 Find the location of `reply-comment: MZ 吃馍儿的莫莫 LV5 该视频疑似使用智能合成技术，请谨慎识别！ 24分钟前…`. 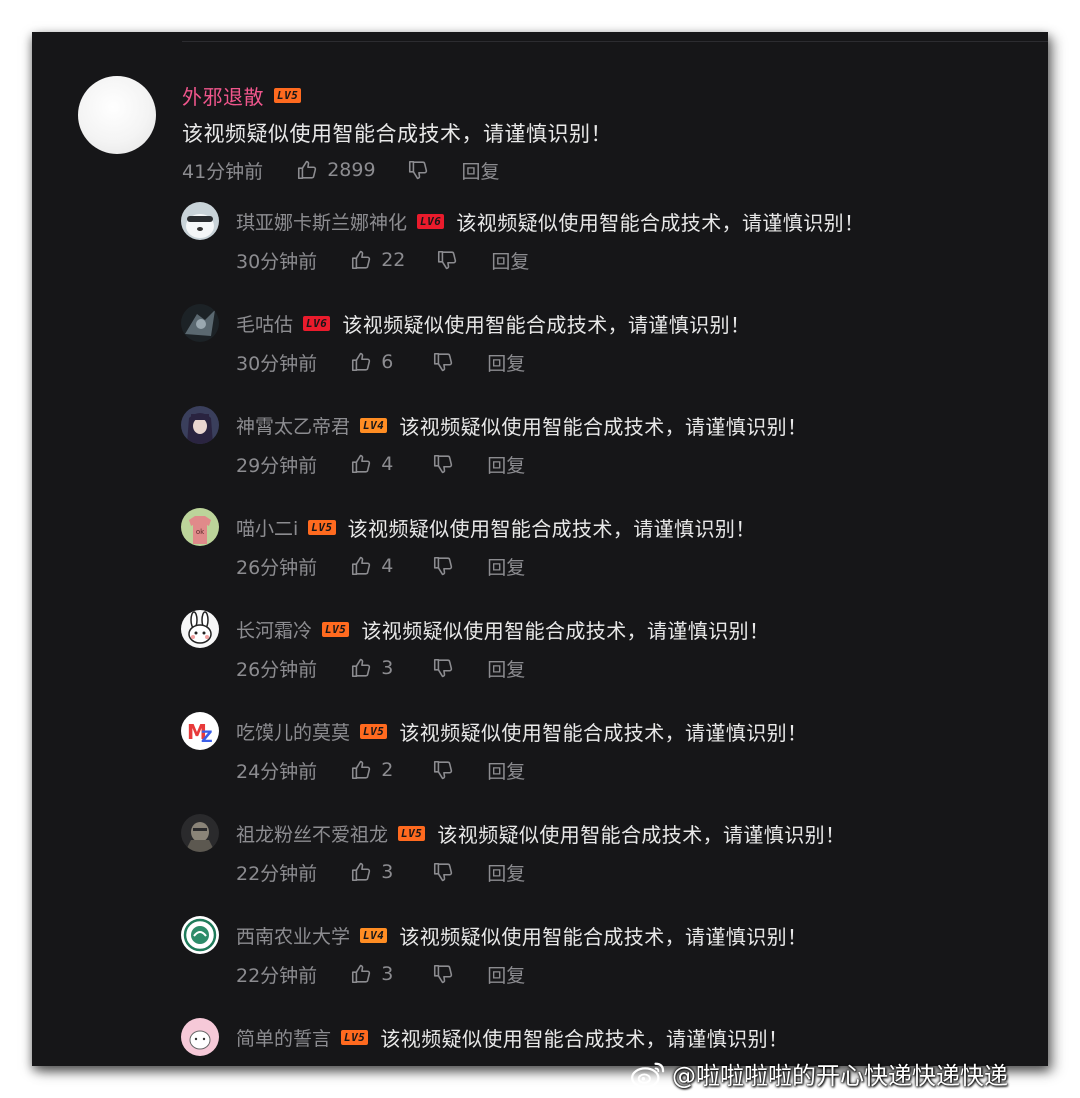

reply-comment: MZ 吃馍儿的莫莫 LV5 该视频疑似使用智能合成技术，请谨慎识别！ 24分钟前… is located at coordinates (540, 763).